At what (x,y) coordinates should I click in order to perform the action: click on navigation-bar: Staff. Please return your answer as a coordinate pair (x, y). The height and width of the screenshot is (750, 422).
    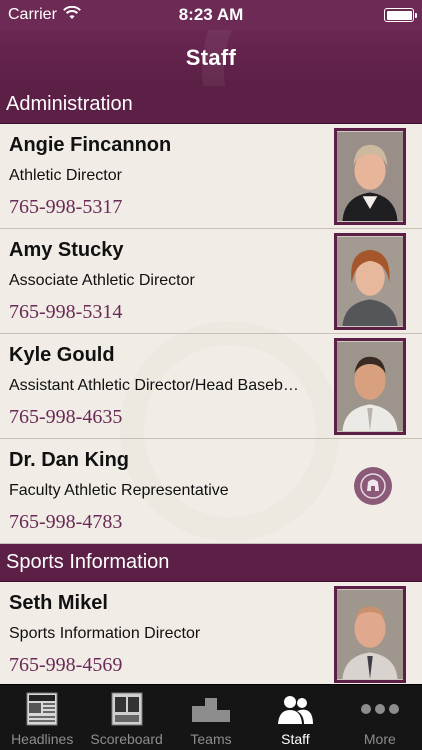
    Looking at the image, I should click on (211, 58).